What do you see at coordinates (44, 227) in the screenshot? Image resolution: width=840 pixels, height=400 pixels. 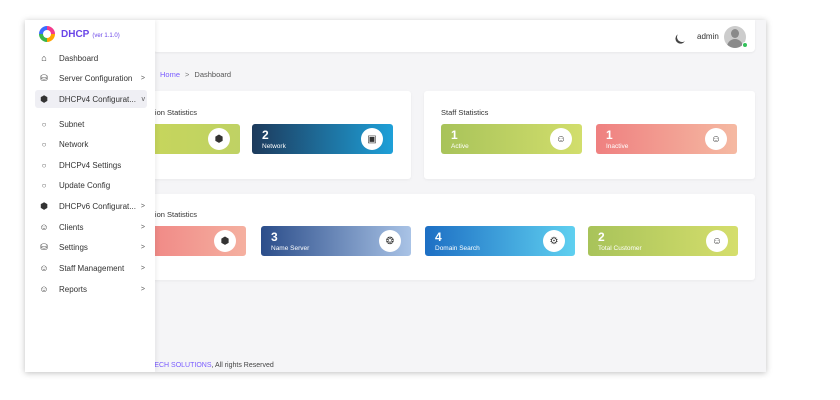 I see `user-icon: ☺` at bounding box center [44, 227].